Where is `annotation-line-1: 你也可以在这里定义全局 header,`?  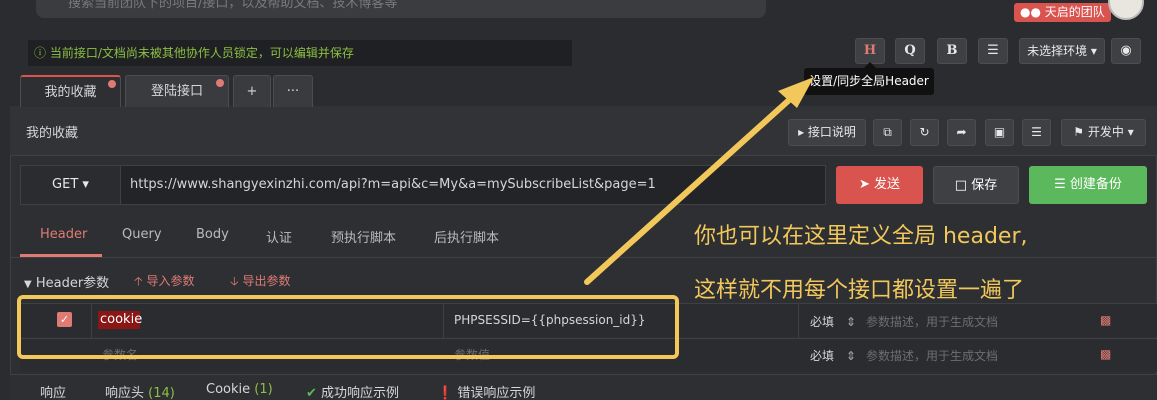 annotation-line-1: 你也可以在这里定义全局 header, is located at coordinates (861, 236).